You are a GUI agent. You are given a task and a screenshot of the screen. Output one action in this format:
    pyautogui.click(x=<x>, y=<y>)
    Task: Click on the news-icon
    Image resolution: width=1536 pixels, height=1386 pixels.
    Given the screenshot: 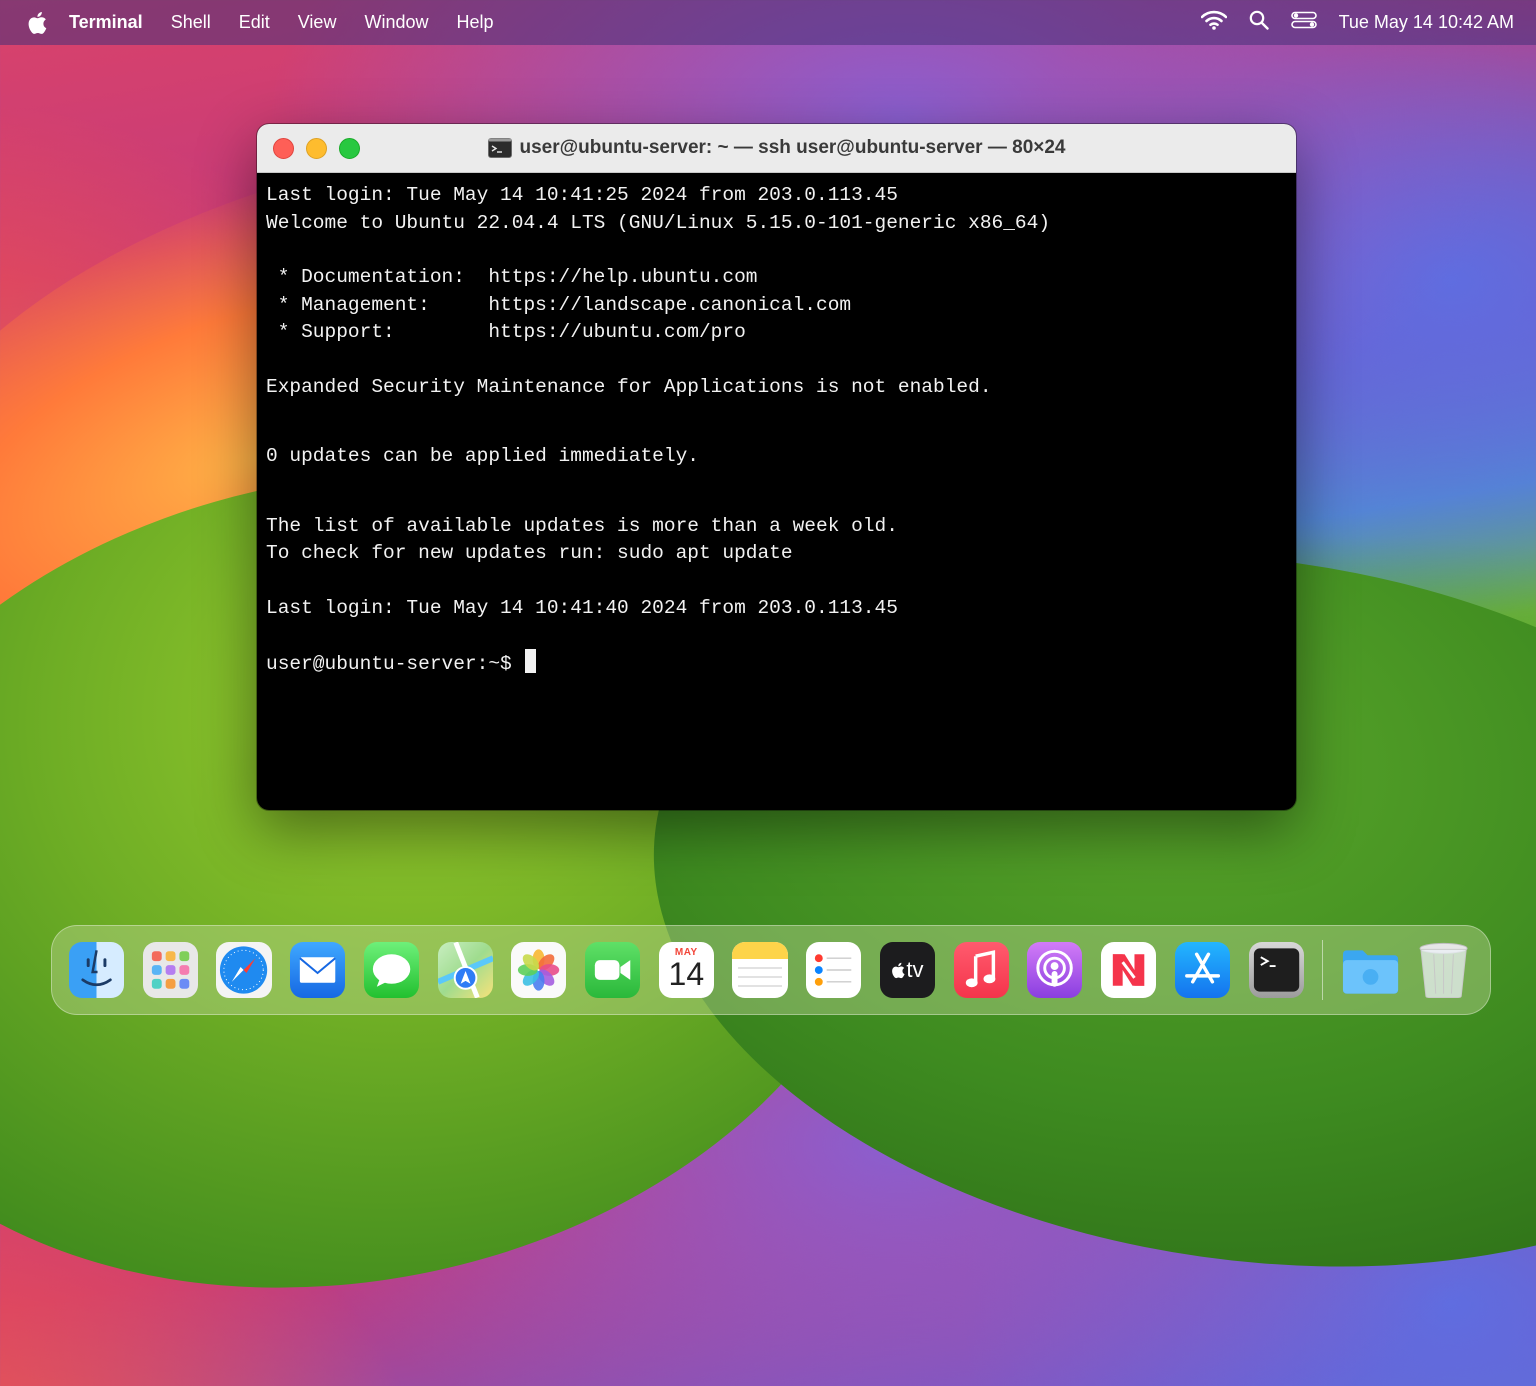 What is the action you would take?
    pyautogui.click(x=1128, y=970)
    